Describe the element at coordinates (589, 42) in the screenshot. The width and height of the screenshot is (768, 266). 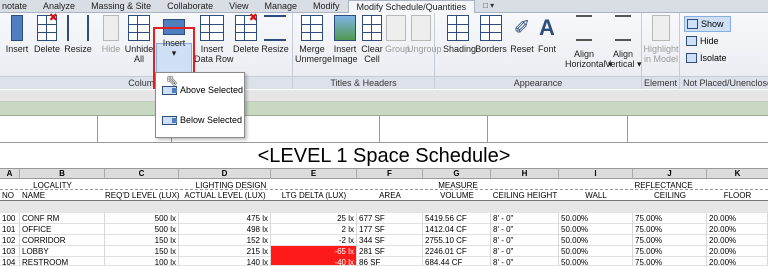
I see `align-horizontal-button: Align Horizontal ▾` at that location.